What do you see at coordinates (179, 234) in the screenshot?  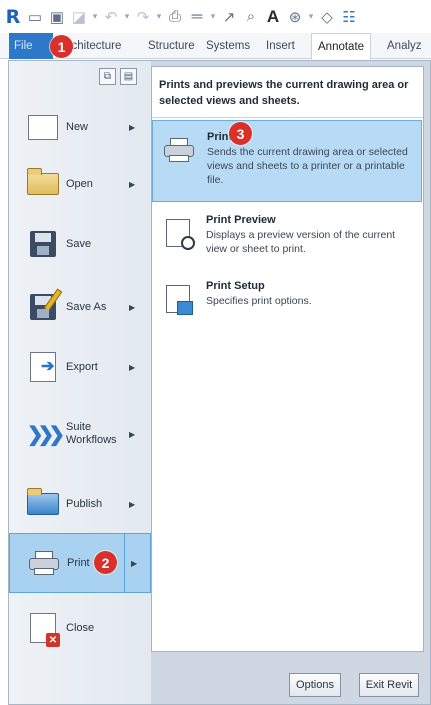 I see `print-preview-icon` at bounding box center [179, 234].